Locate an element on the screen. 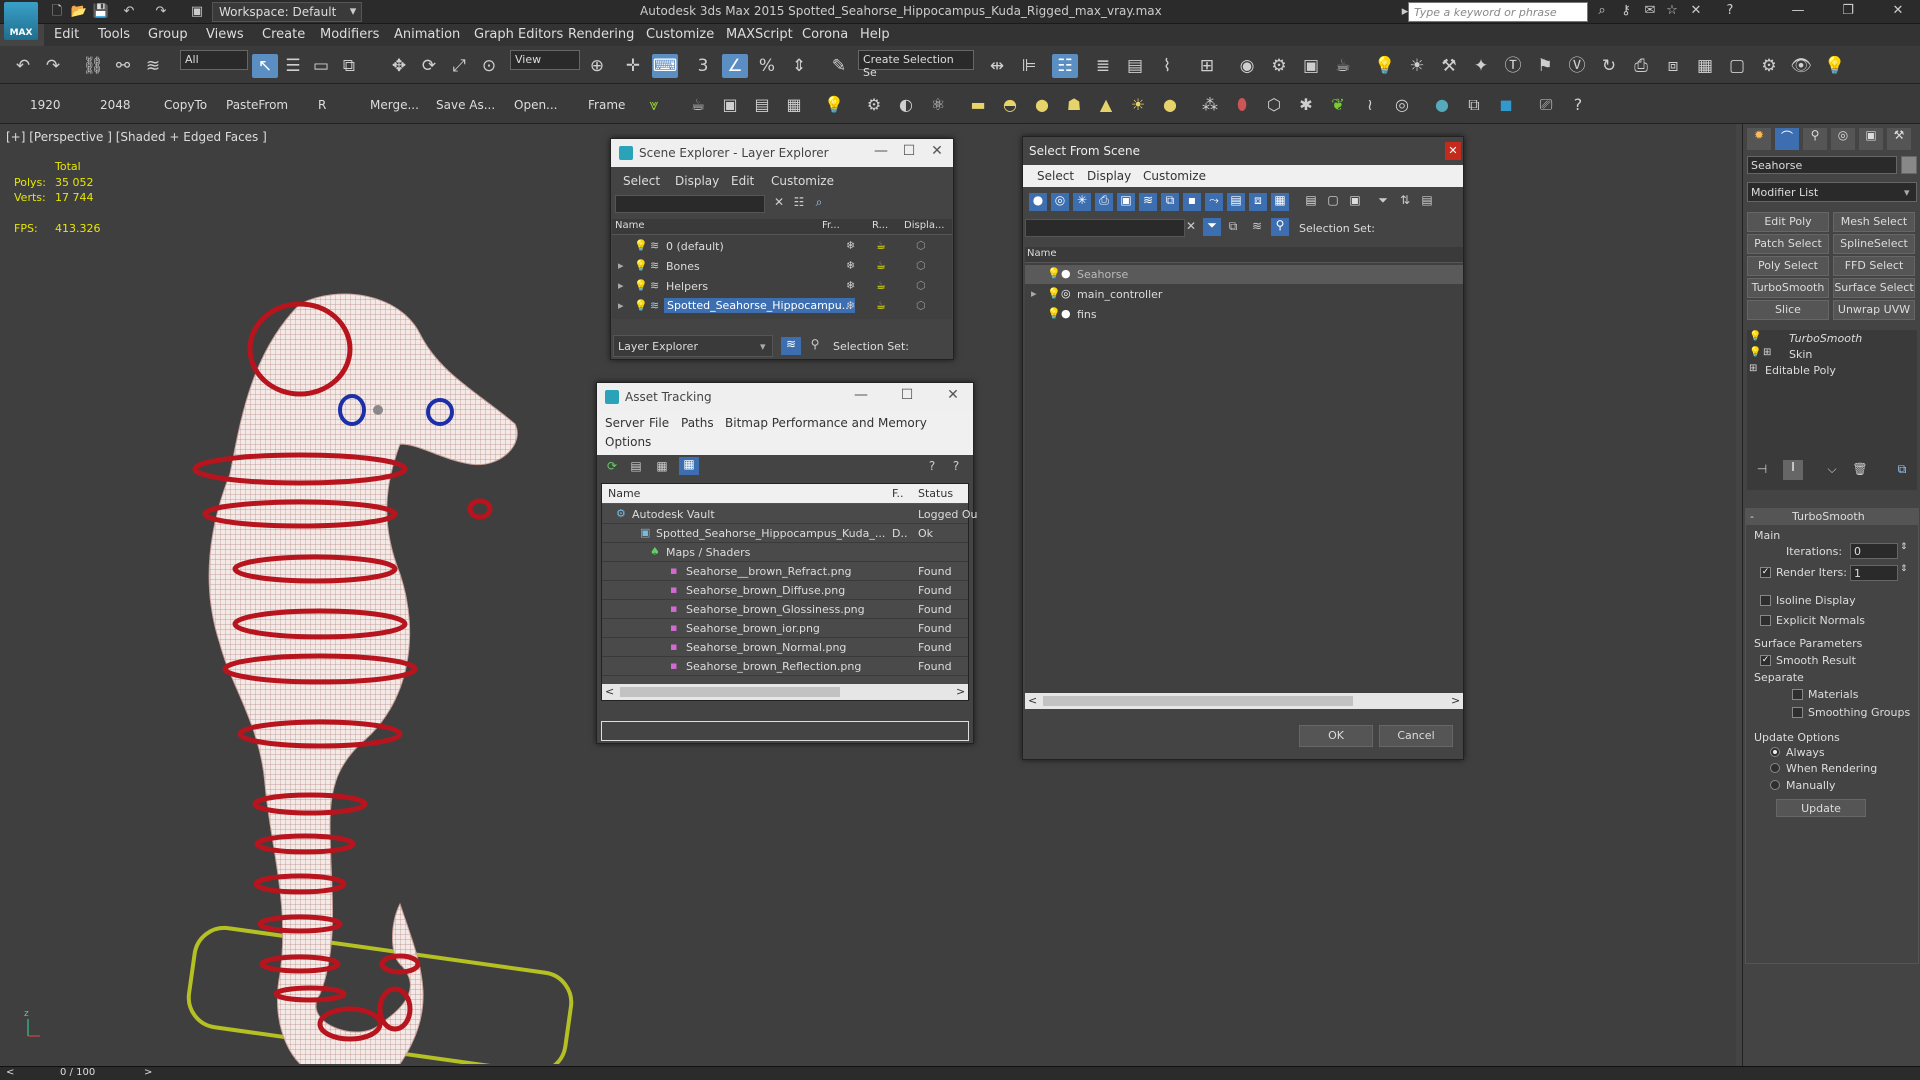  align-icon: ⊫ is located at coordinates (1029, 66).